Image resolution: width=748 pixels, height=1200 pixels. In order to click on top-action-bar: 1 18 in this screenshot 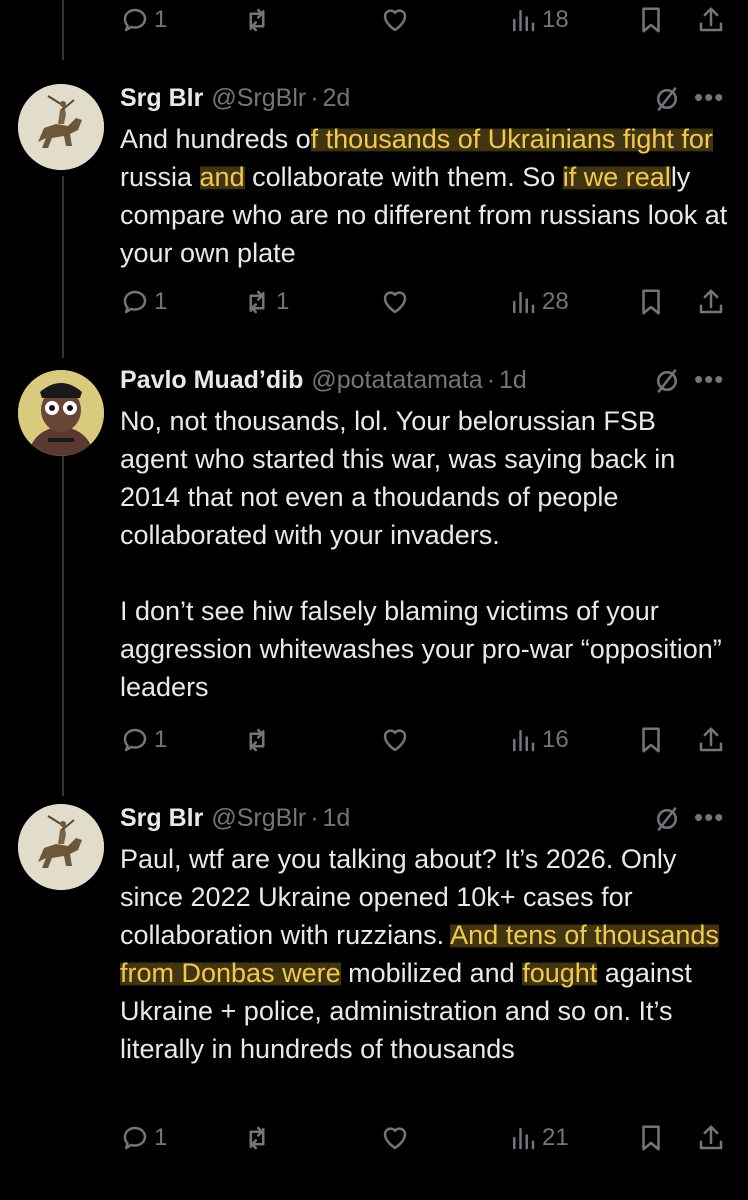, I will do `click(425, 20)`.